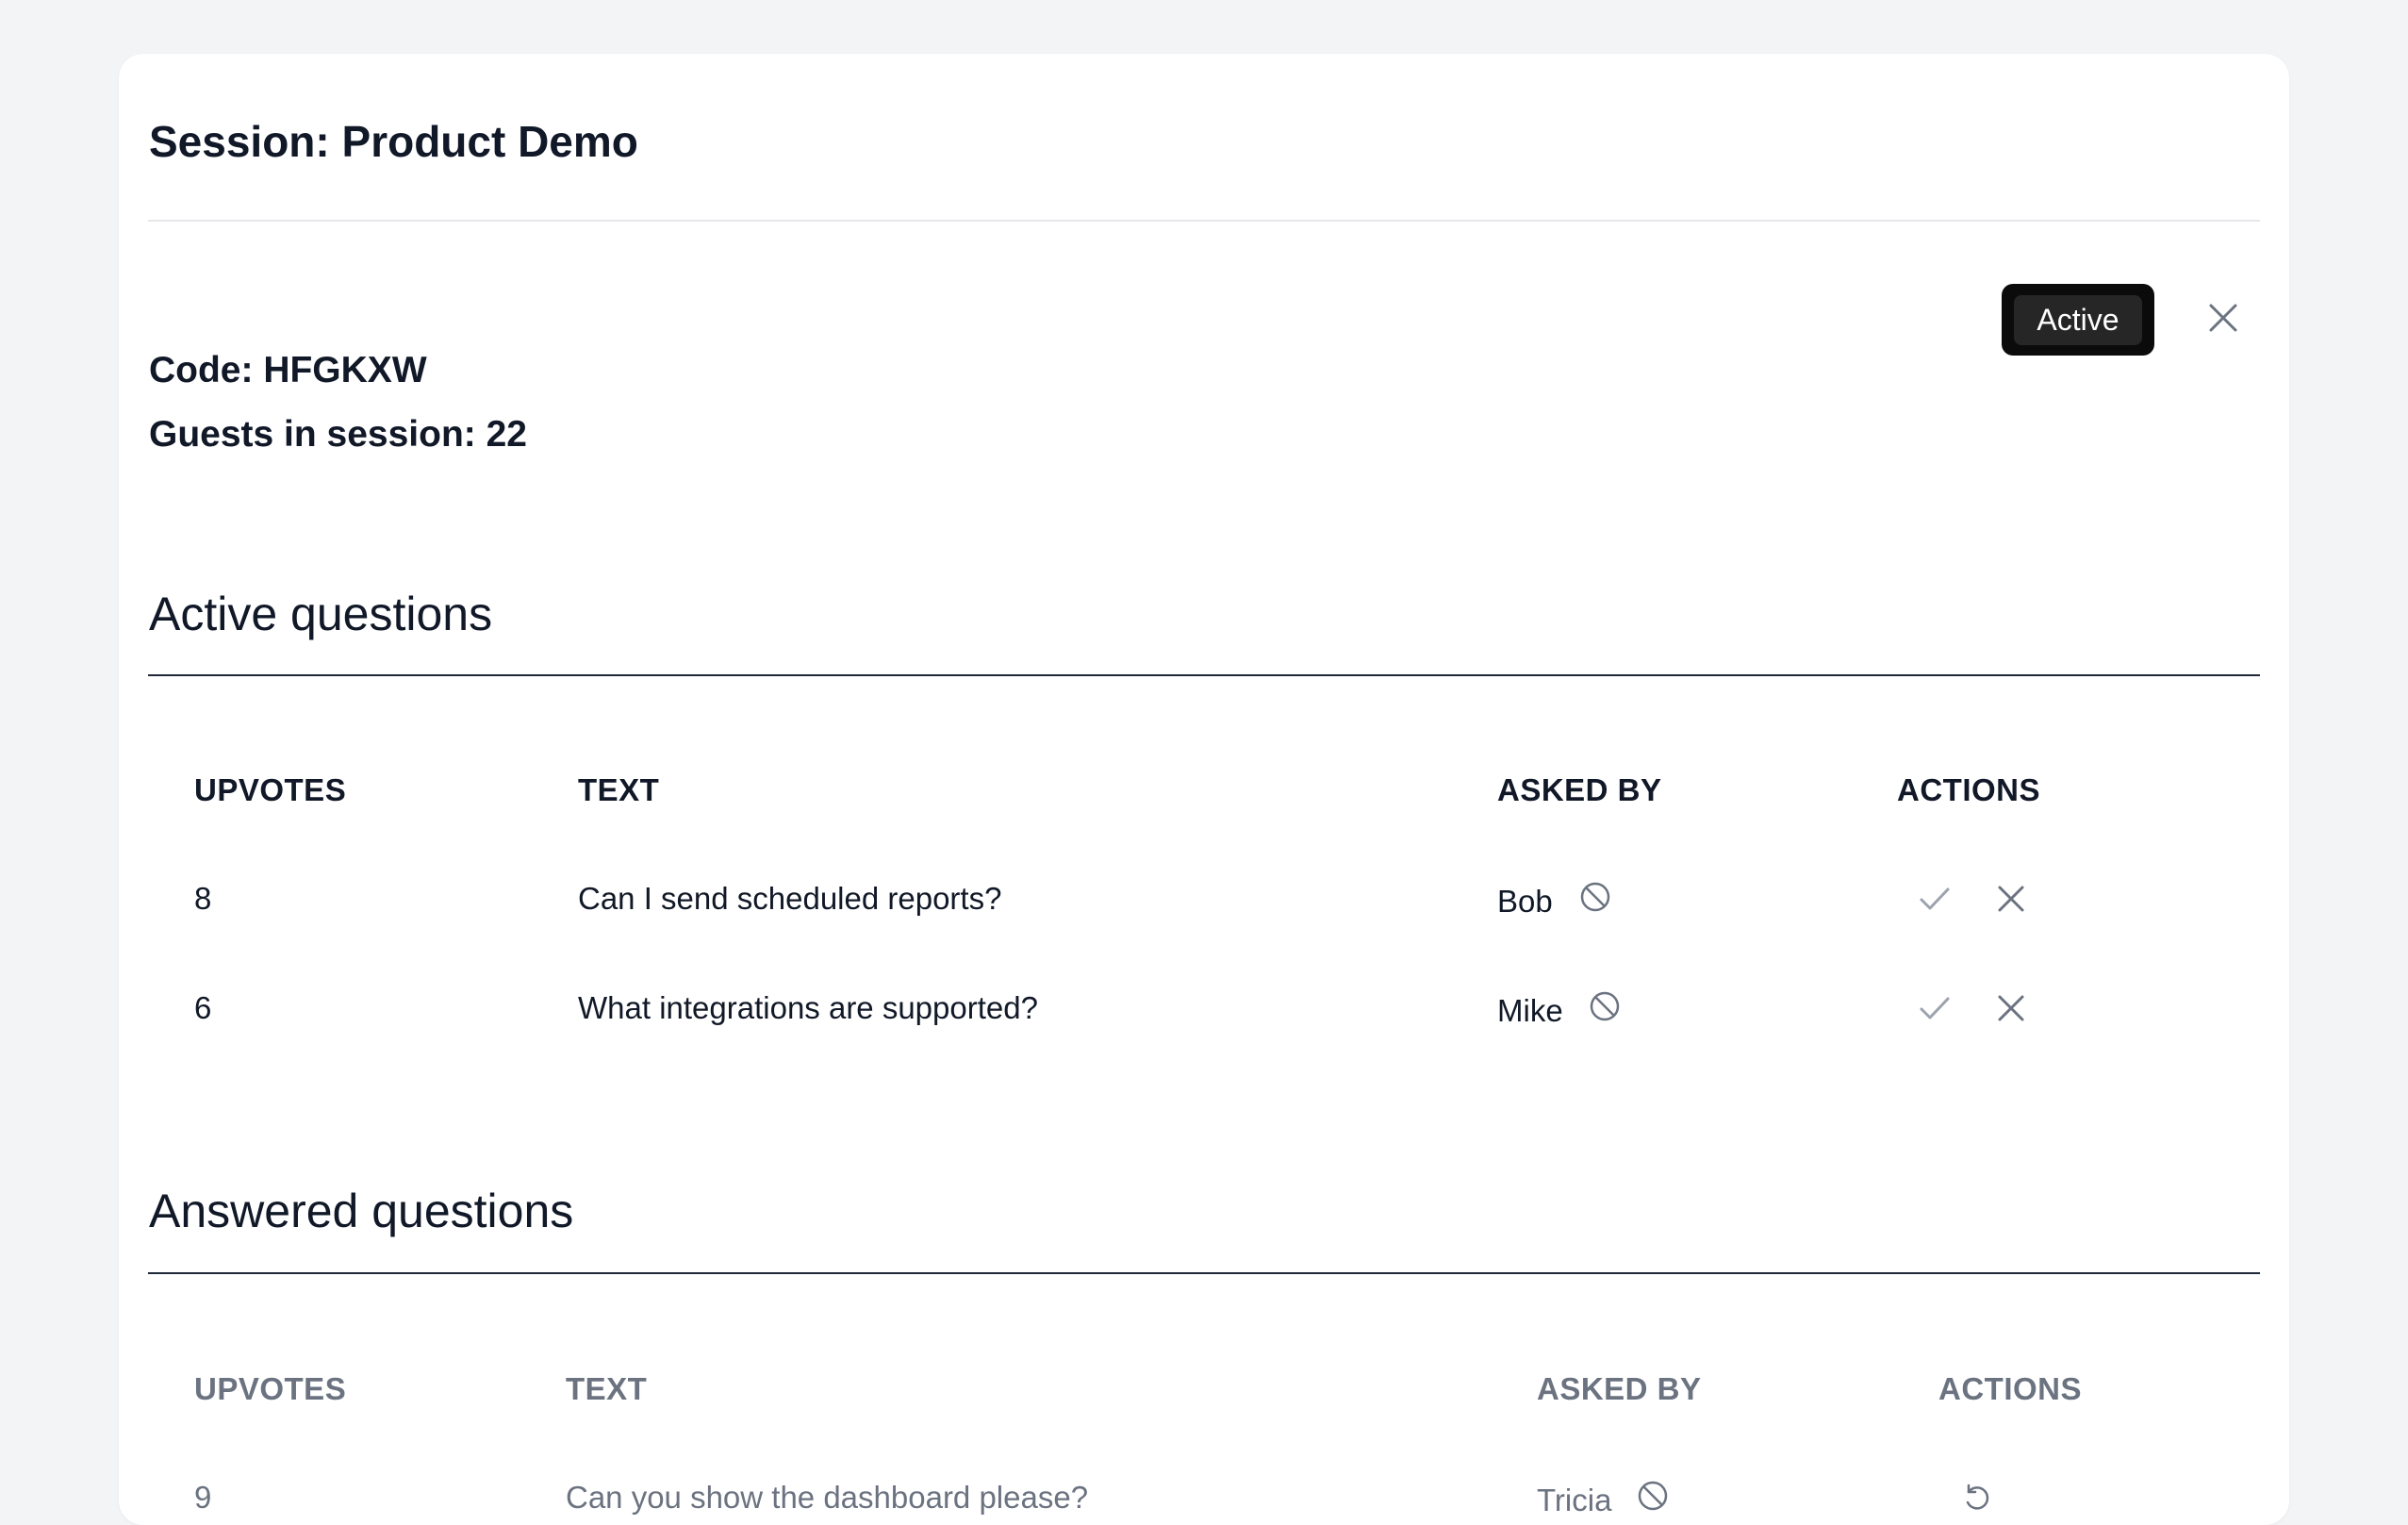 This screenshot has height=1525, width=2408. Describe the element at coordinates (203, 1007) in the screenshot. I see `upvote-count: 6` at that location.